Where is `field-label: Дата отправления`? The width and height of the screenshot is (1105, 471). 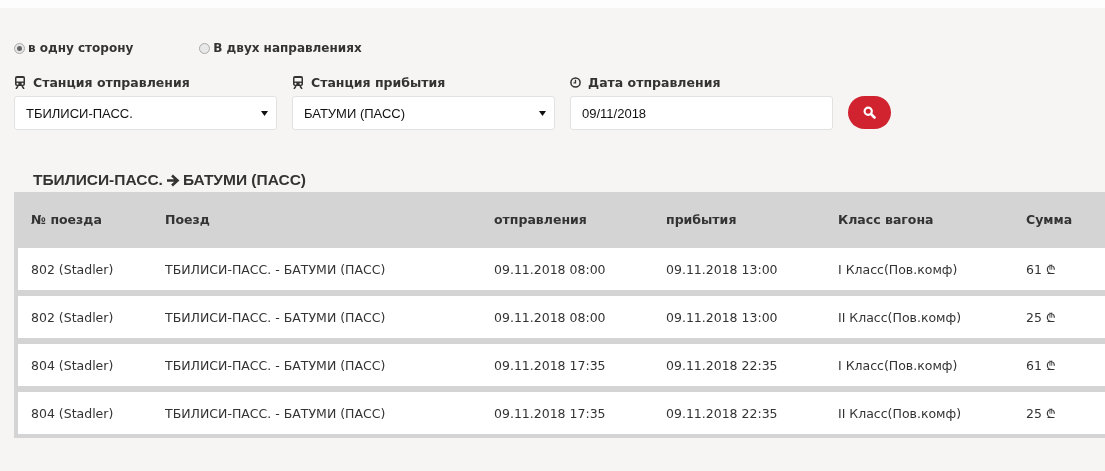
field-label: Дата отправления is located at coordinates (654, 82).